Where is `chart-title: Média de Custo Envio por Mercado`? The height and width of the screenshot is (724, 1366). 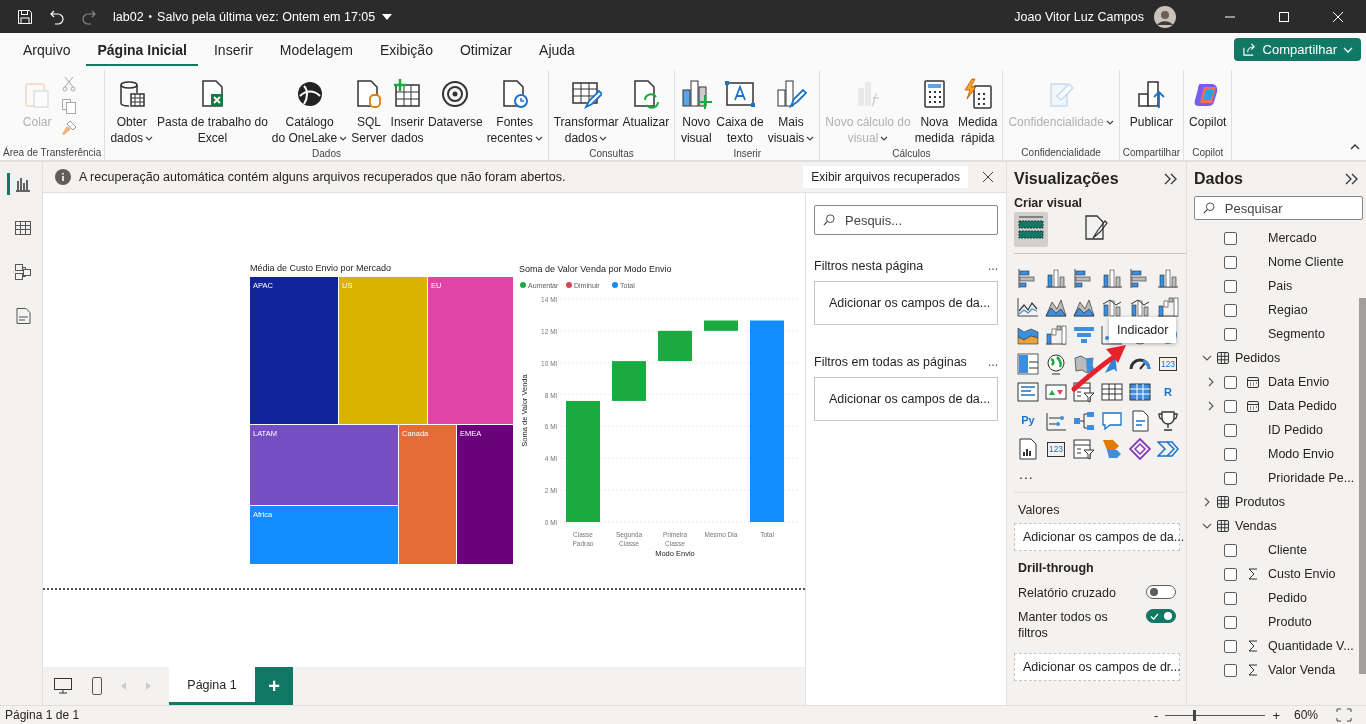 chart-title: Média de Custo Envio por Mercado is located at coordinates (321, 269).